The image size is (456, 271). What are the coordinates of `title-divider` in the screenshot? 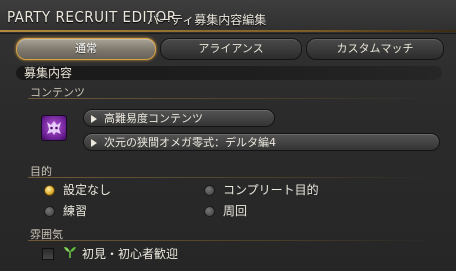 It's located at (228, 31).